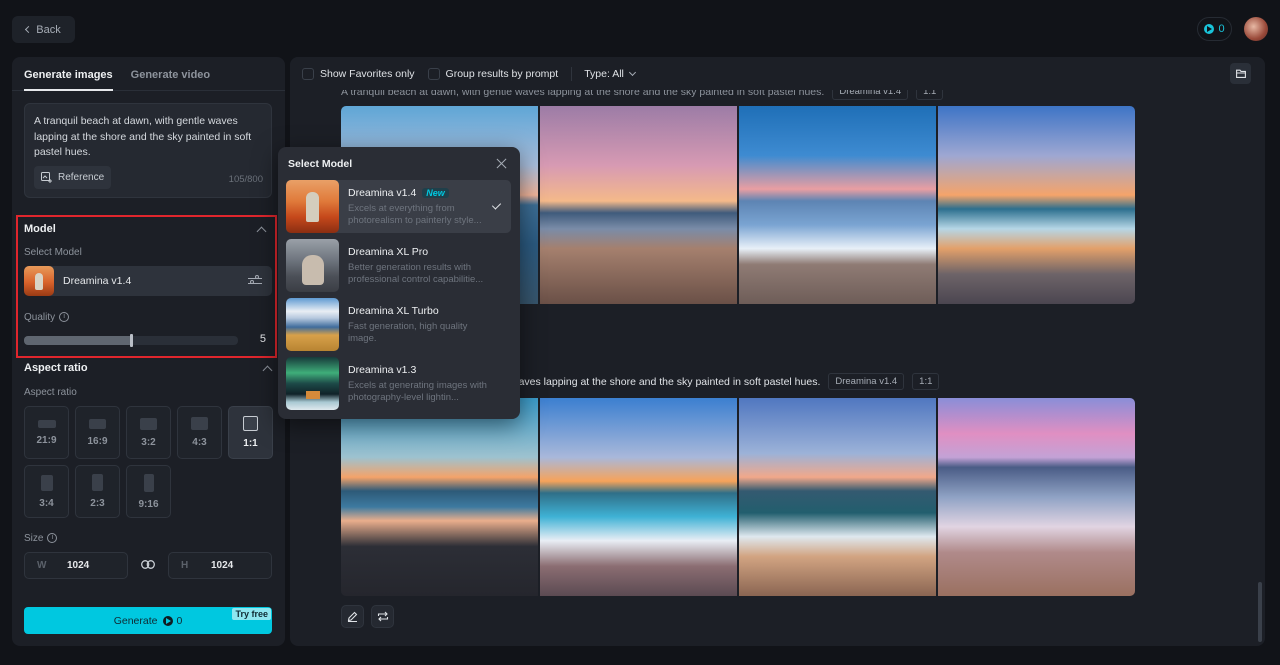  What do you see at coordinates (388, 251) in the screenshot?
I see `model-name: Dreamina XL Pro` at bounding box center [388, 251].